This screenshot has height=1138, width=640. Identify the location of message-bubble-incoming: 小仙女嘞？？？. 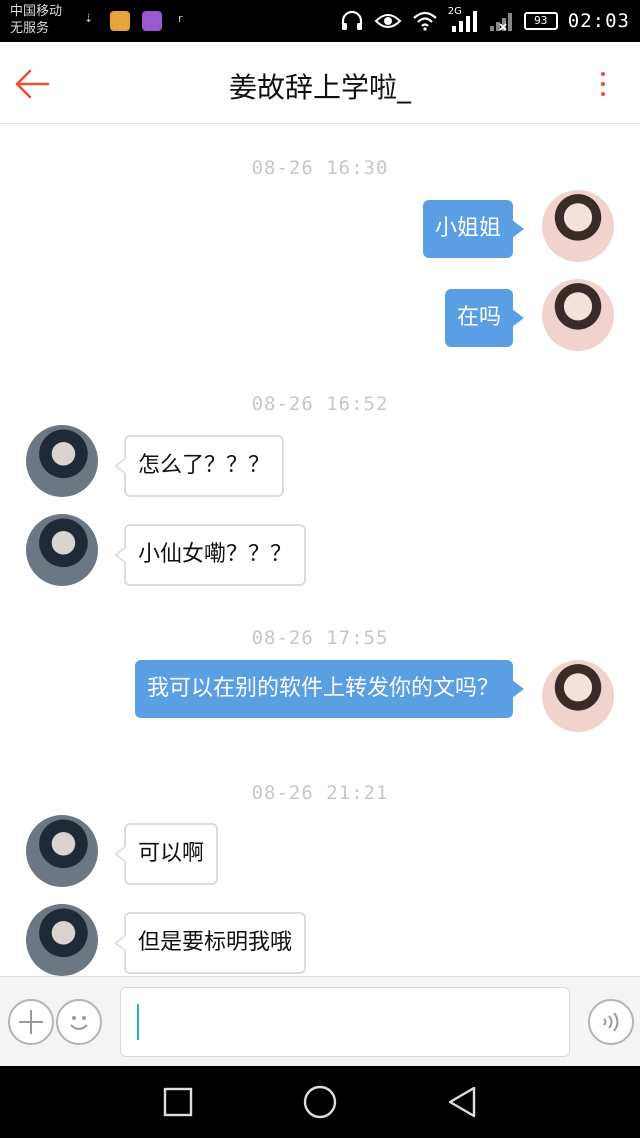
(210, 555).